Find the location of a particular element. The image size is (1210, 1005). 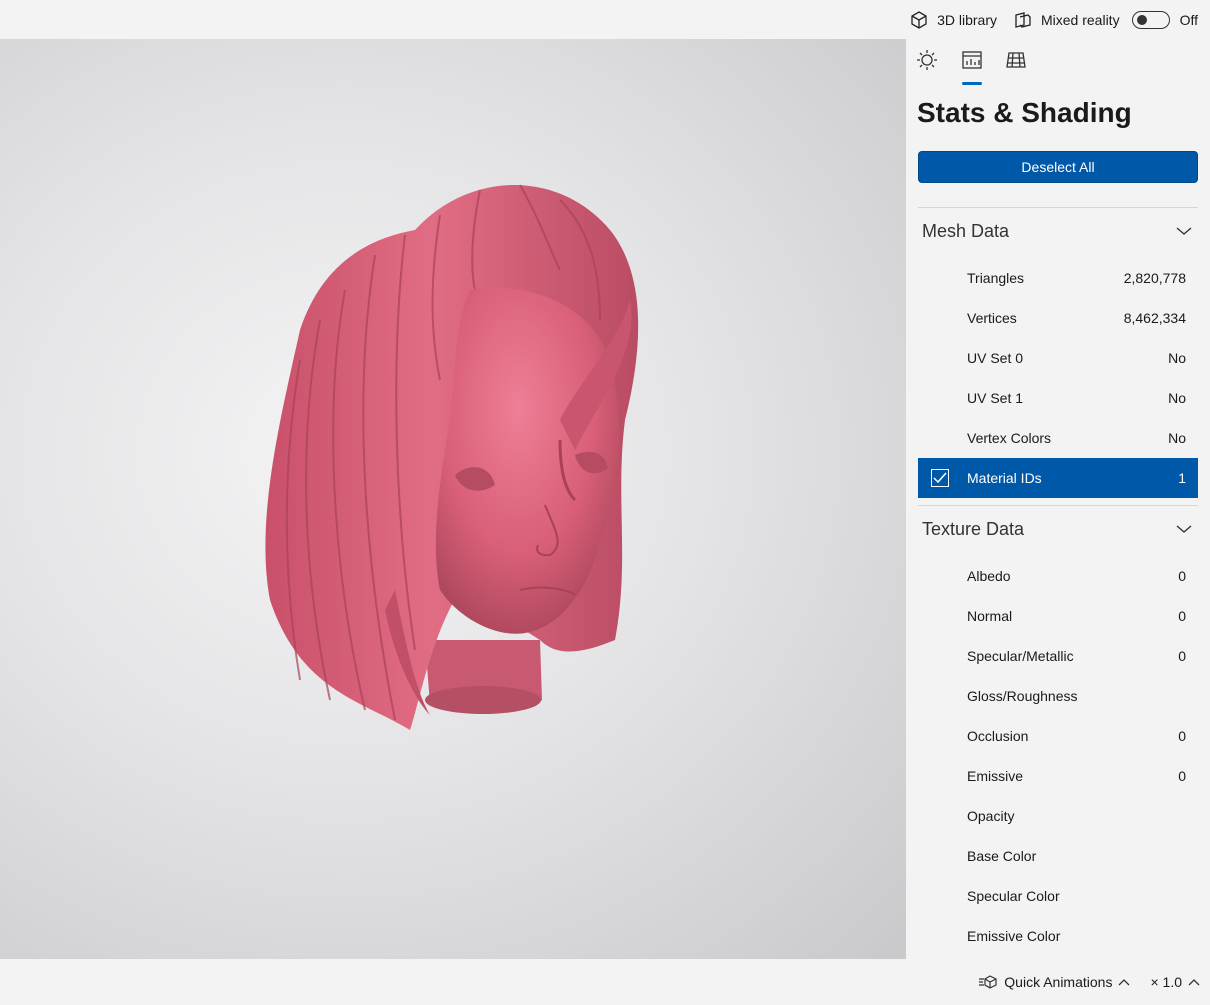

texture-stat-row: Emissive 0 is located at coordinates (1058, 776).